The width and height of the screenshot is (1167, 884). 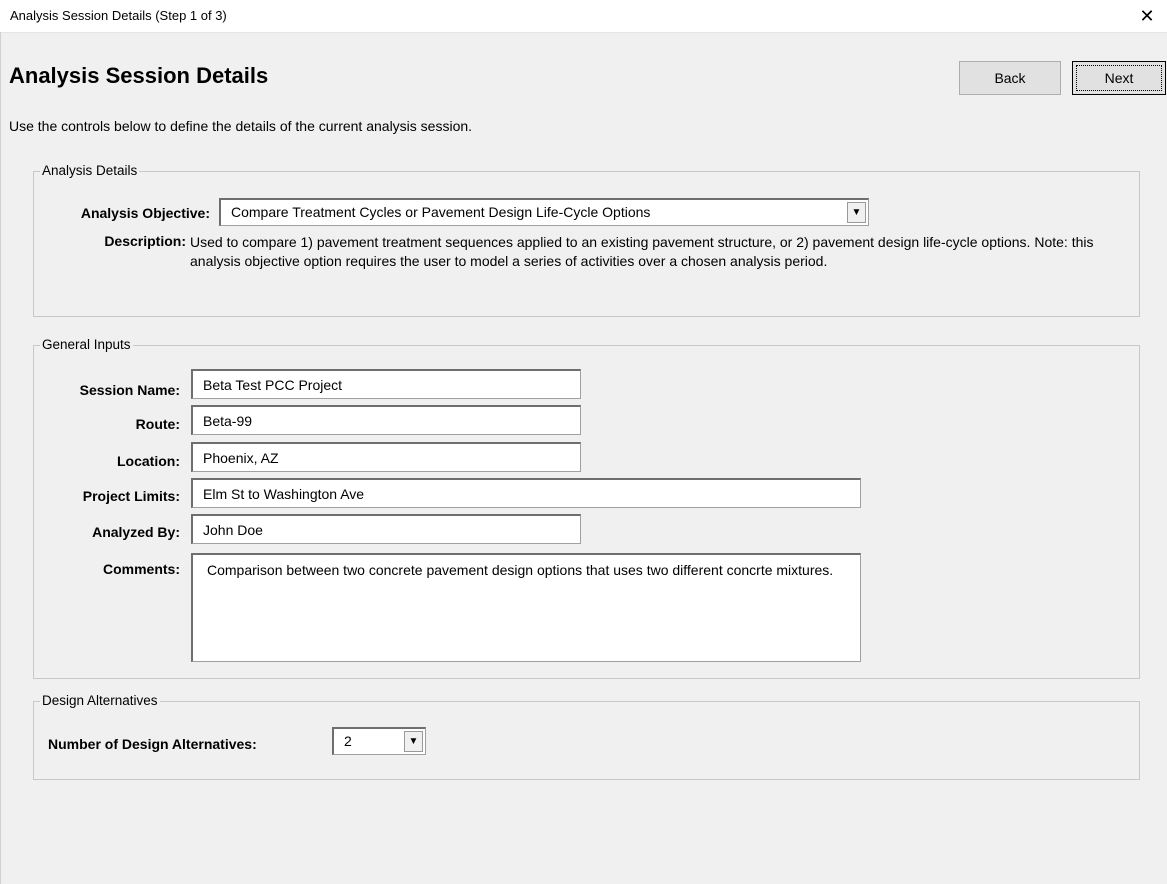 I want to click on page-title: Analysis Session Details, so click(x=139, y=75).